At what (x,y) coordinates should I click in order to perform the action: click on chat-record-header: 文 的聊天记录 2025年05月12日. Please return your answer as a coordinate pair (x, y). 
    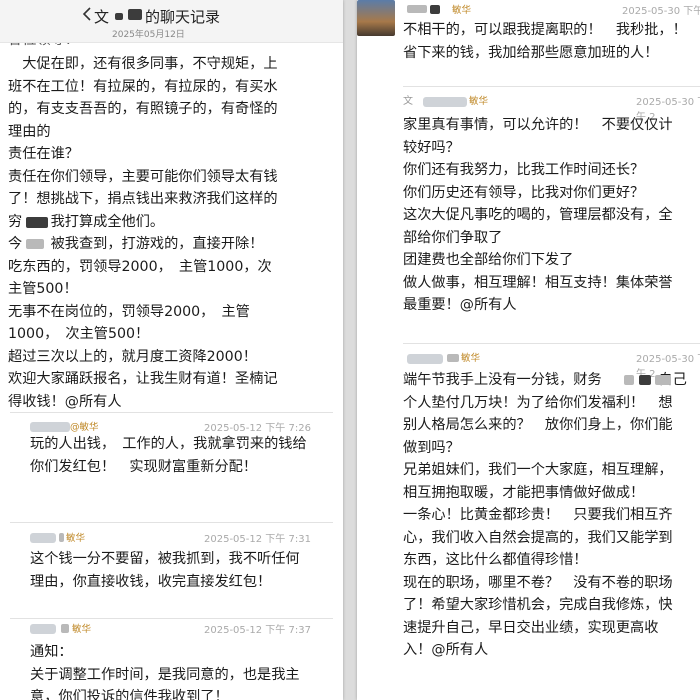
    Looking at the image, I should click on (171, 21).